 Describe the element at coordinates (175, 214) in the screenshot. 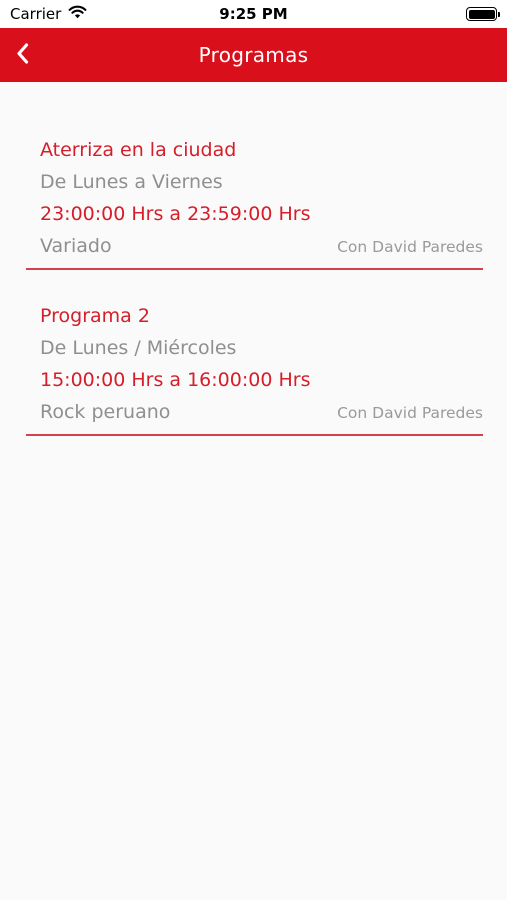

I see `program-hours: 23:00:00 Hrs a 23:59:00 Hrs` at that location.